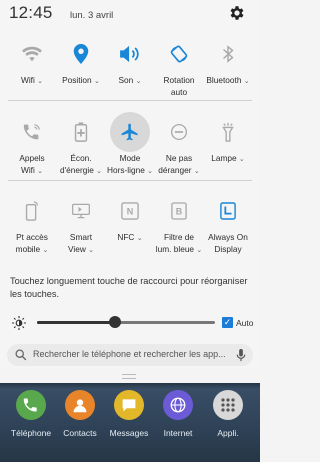 The image size is (320, 462). I want to click on tile-label: NFC, so click(126, 237).